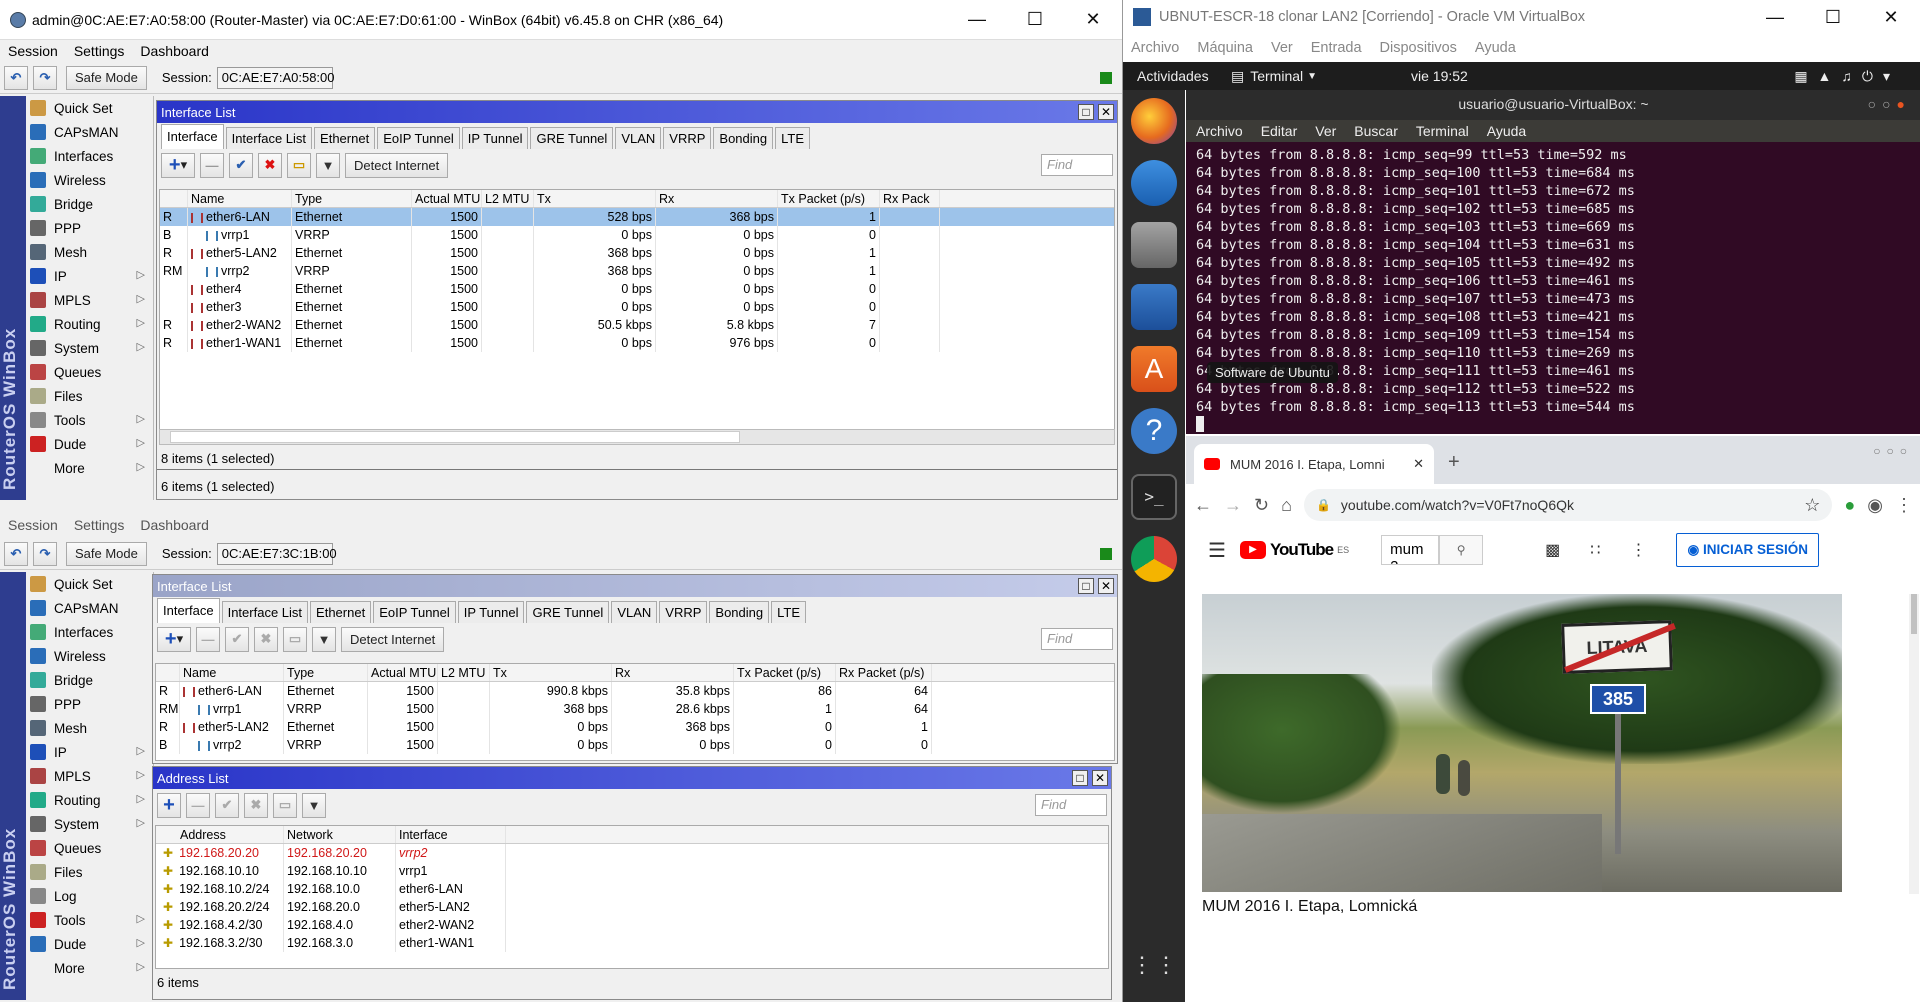 The image size is (1920, 1002). What do you see at coordinates (241, 165) in the screenshot?
I see `enable-button: ✔` at bounding box center [241, 165].